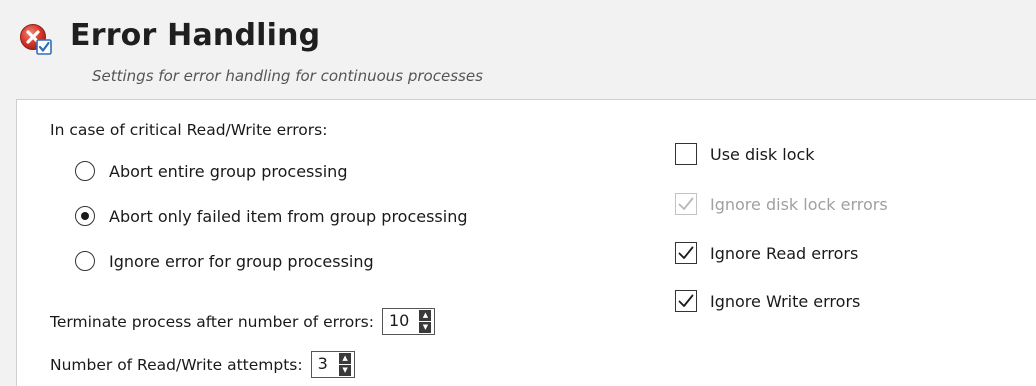 This screenshot has width=1036, height=386. Describe the element at coordinates (189, 130) in the screenshot. I see `critical-errors-label: In case of critical Read/Write errors:` at that location.